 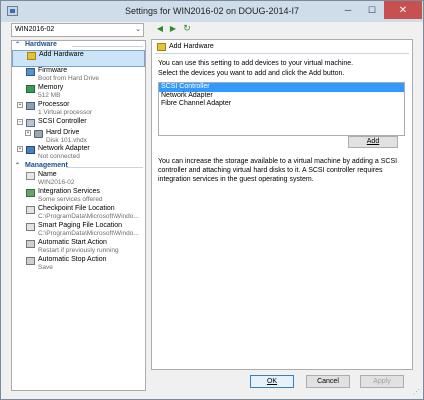 I want to click on management-category-header: ⌃ Management, so click(x=78, y=166).